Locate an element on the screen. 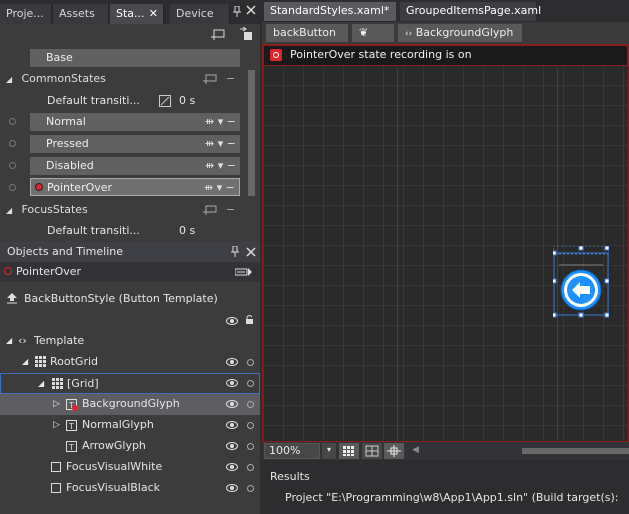 The image size is (629, 514). doc-tab-groupeditemspage: GroupedItemsPage.xaml is located at coordinates (470, 11).